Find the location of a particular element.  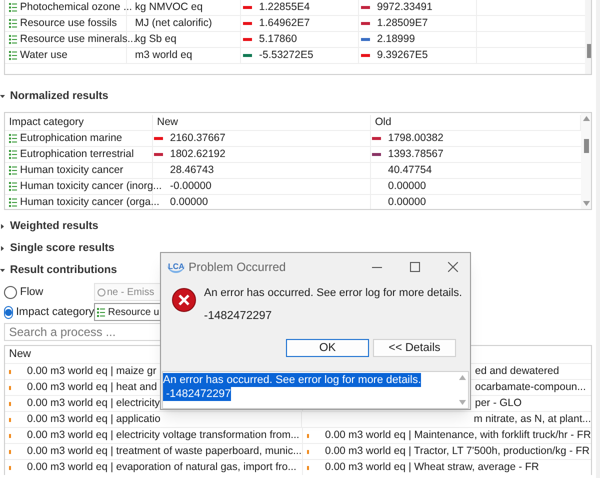

table-cell-text: 0.00 m3 world eq | Tractor, LT 7'500h, production/kg - FR is located at coordinates (457, 451).